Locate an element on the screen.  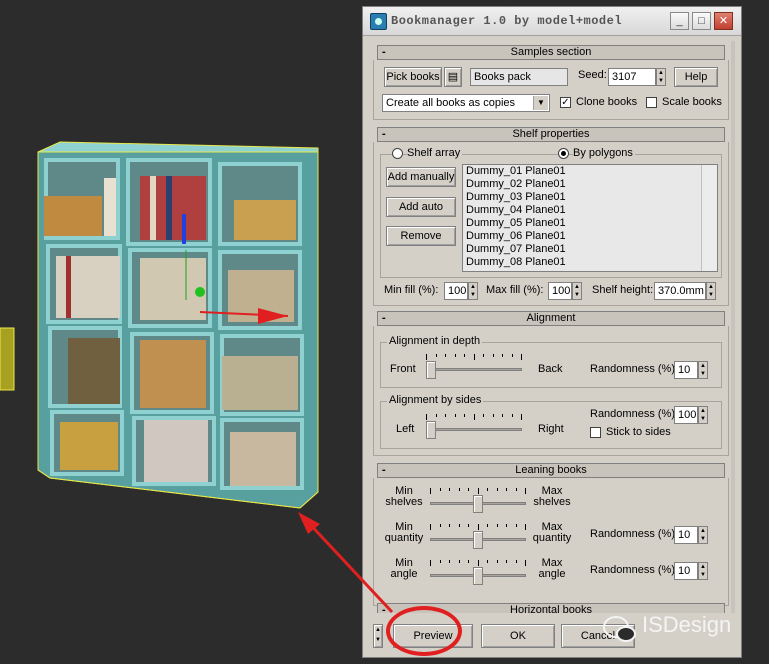
min-fill-spinner: ▲ ▼ is located at coordinates (473, 291).